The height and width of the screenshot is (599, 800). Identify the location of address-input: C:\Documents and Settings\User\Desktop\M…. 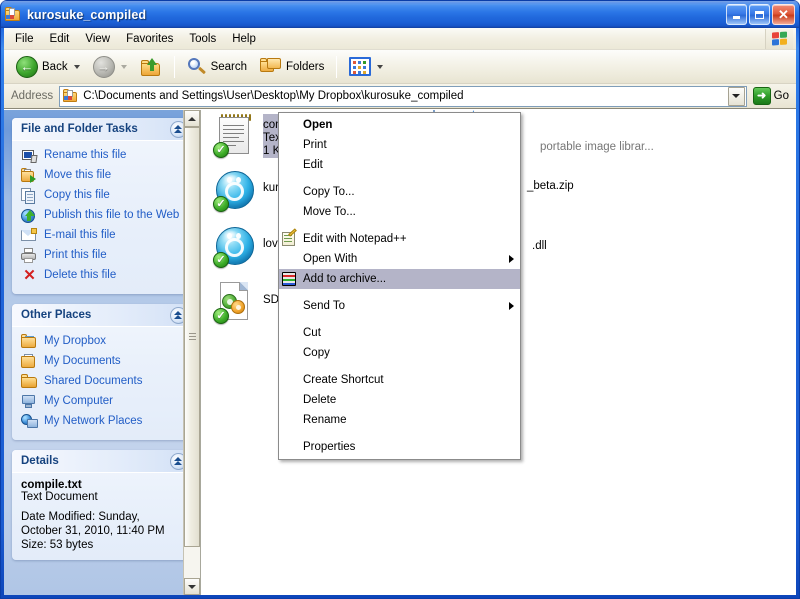
(403, 96).